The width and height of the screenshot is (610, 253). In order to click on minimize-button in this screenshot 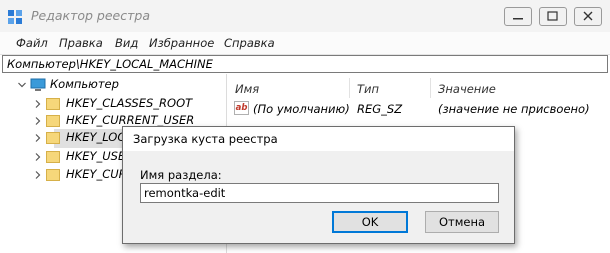, I will do `click(518, 16)`.